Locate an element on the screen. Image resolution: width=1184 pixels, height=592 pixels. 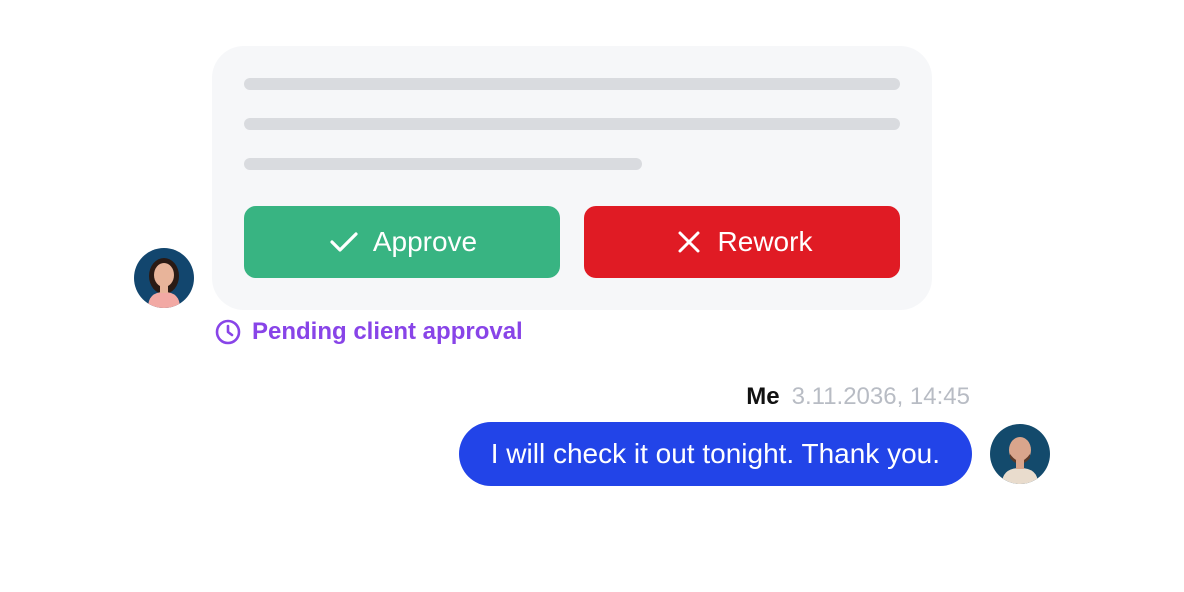
approval-status: Pending client approval is located at coordinates (368, 332).